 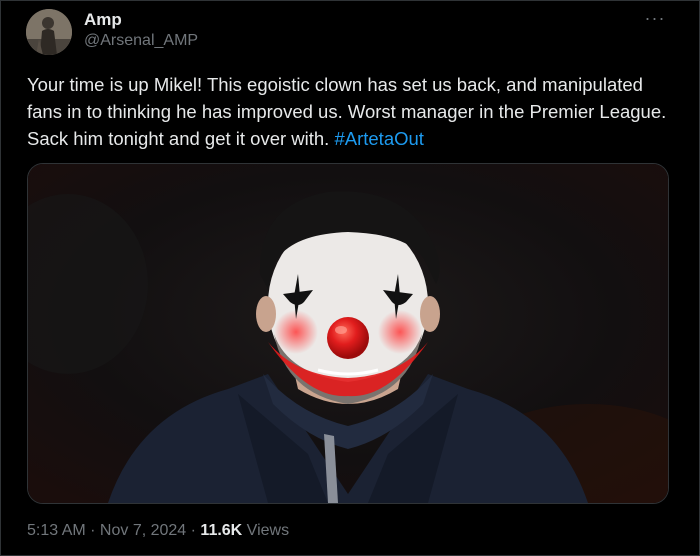 What do you see at coordinates (141, 41) in the screenshot?
I see `author-handle: @Arsenal_AMP` at bounding box center [141, 41].